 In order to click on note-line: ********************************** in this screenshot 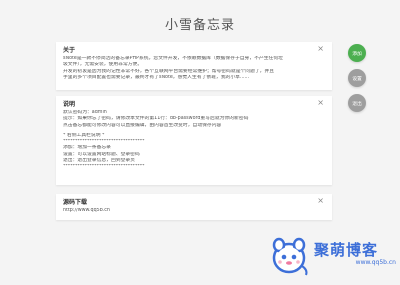, I will do `click(104, 167)`.